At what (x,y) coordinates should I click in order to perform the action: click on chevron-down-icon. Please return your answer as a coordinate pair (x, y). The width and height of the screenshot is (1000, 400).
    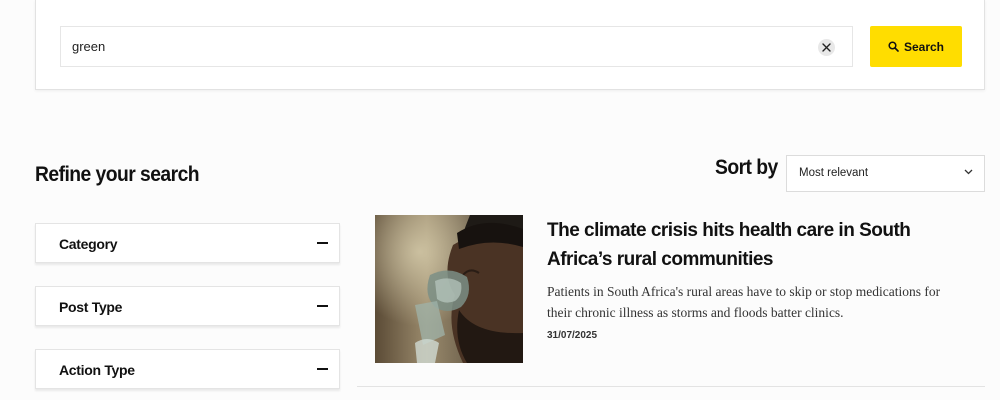
    Looking at the image, I should click on (968, 172).